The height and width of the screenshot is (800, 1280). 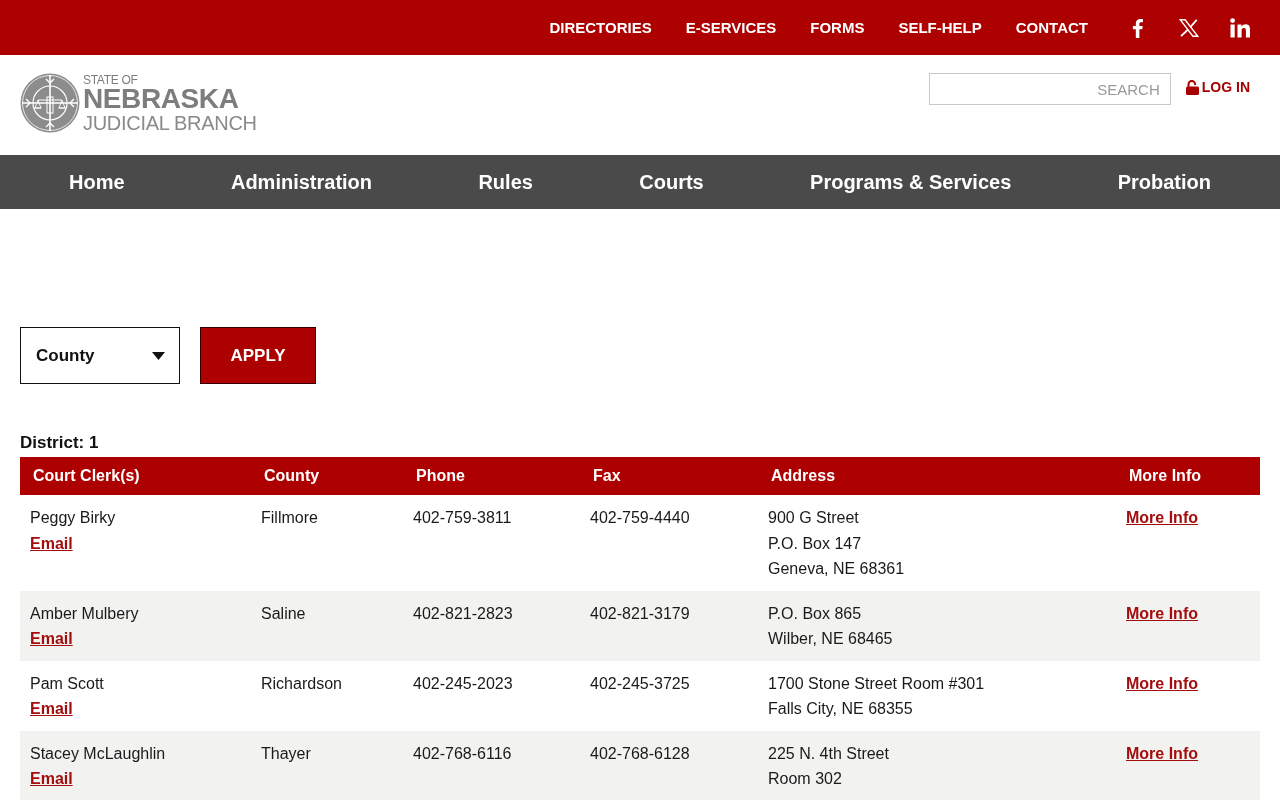 What do you see at coordinates (301, 683) in the screenshot?
I see `county-cell: Richardson` at bounding box center [301, 683].